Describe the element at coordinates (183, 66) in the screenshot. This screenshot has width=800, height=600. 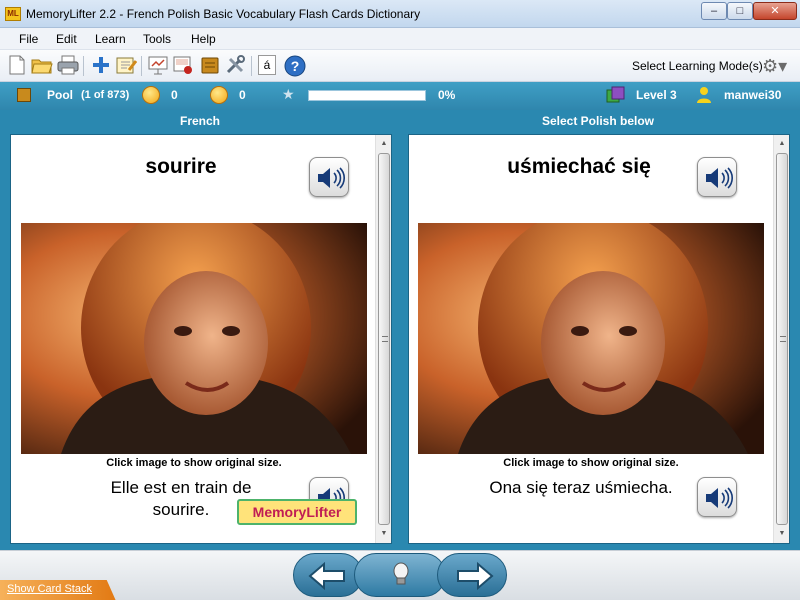
I see `slideshow-icon` at that location.